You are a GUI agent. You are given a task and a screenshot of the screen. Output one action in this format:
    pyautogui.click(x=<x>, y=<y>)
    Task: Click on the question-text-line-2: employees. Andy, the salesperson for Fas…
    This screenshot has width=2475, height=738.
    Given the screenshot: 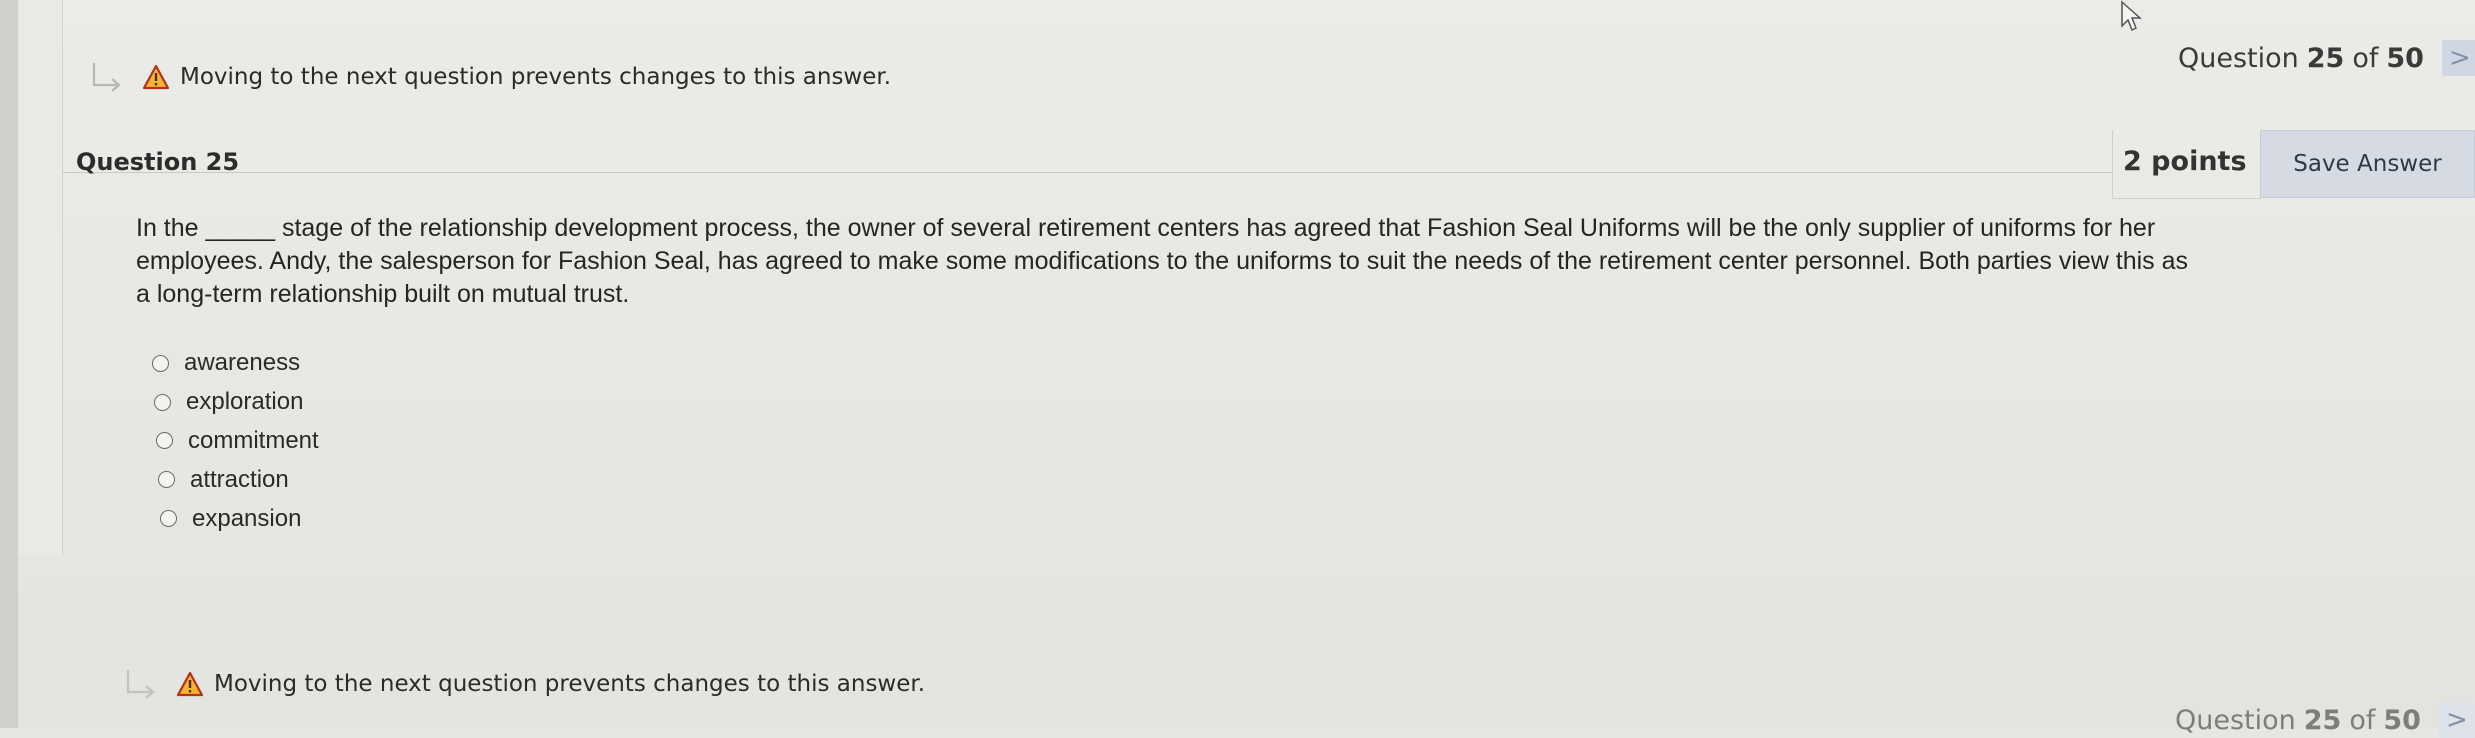 What is the action you would take?
    pyautogui.click(x=1162, y=261)
    